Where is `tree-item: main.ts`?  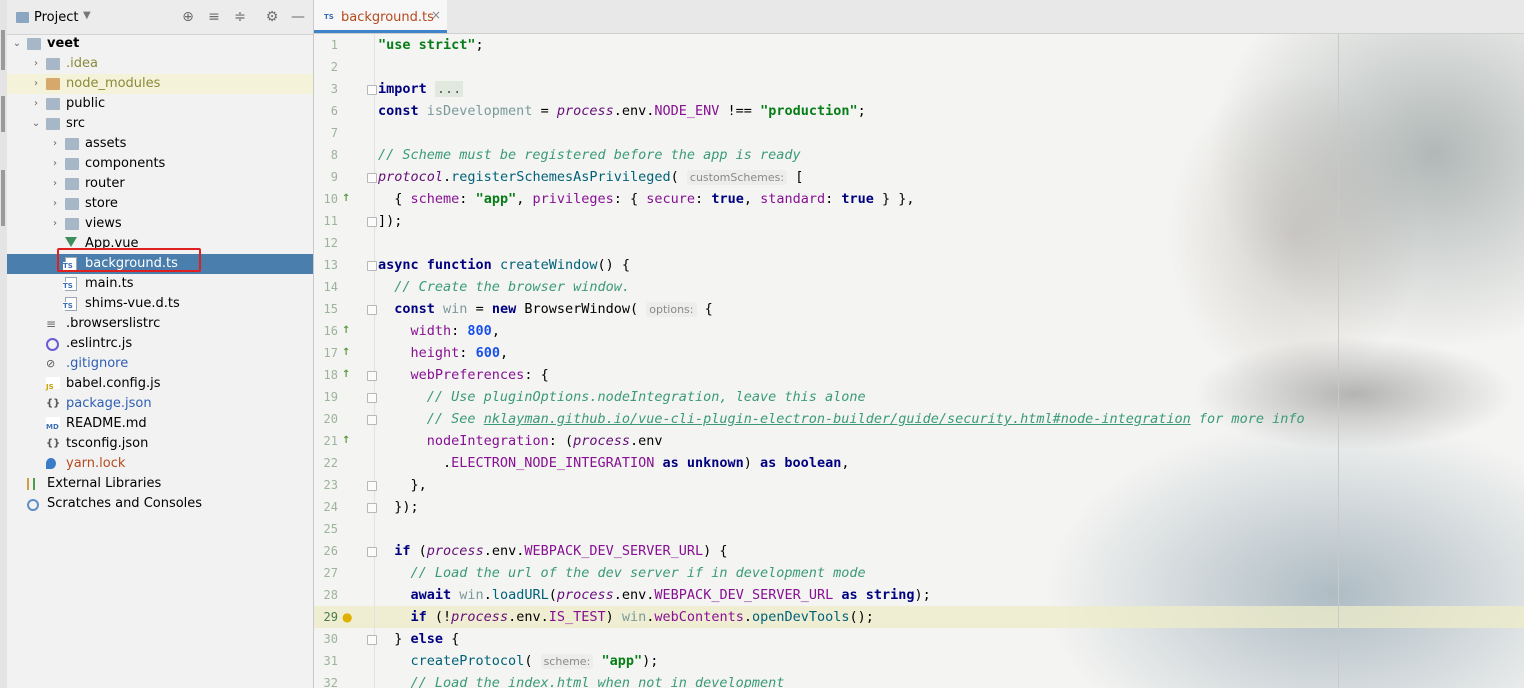
tree-item: main.ts is located at coordinates (160, 284).